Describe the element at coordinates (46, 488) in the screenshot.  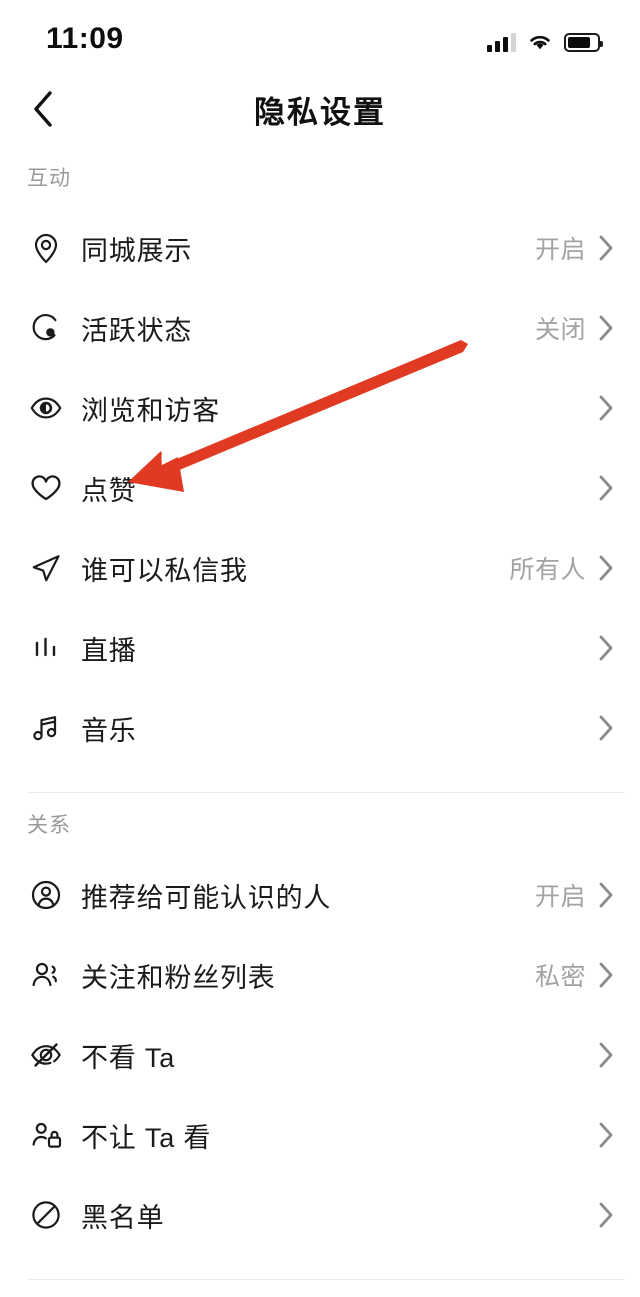
I see `heart-icon` at that location.